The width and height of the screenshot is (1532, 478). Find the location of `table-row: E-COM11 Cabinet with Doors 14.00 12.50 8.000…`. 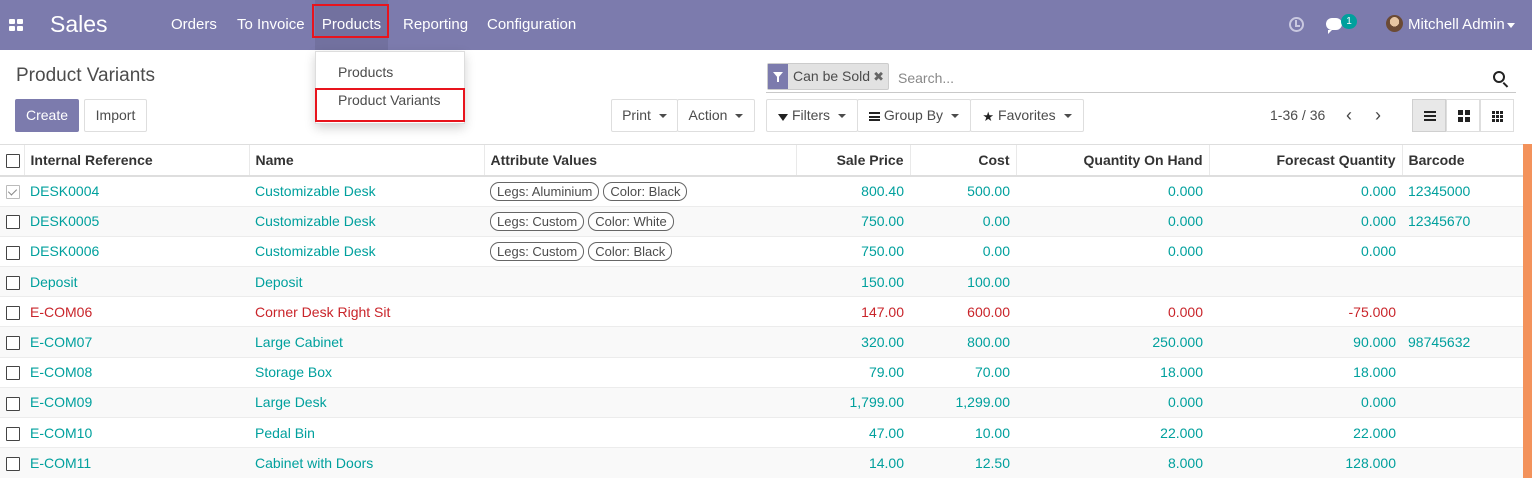

table-row: E-COM11 Cabinet with Doors 14.00 12.50 8.000… is located at coordinates (761, 462).